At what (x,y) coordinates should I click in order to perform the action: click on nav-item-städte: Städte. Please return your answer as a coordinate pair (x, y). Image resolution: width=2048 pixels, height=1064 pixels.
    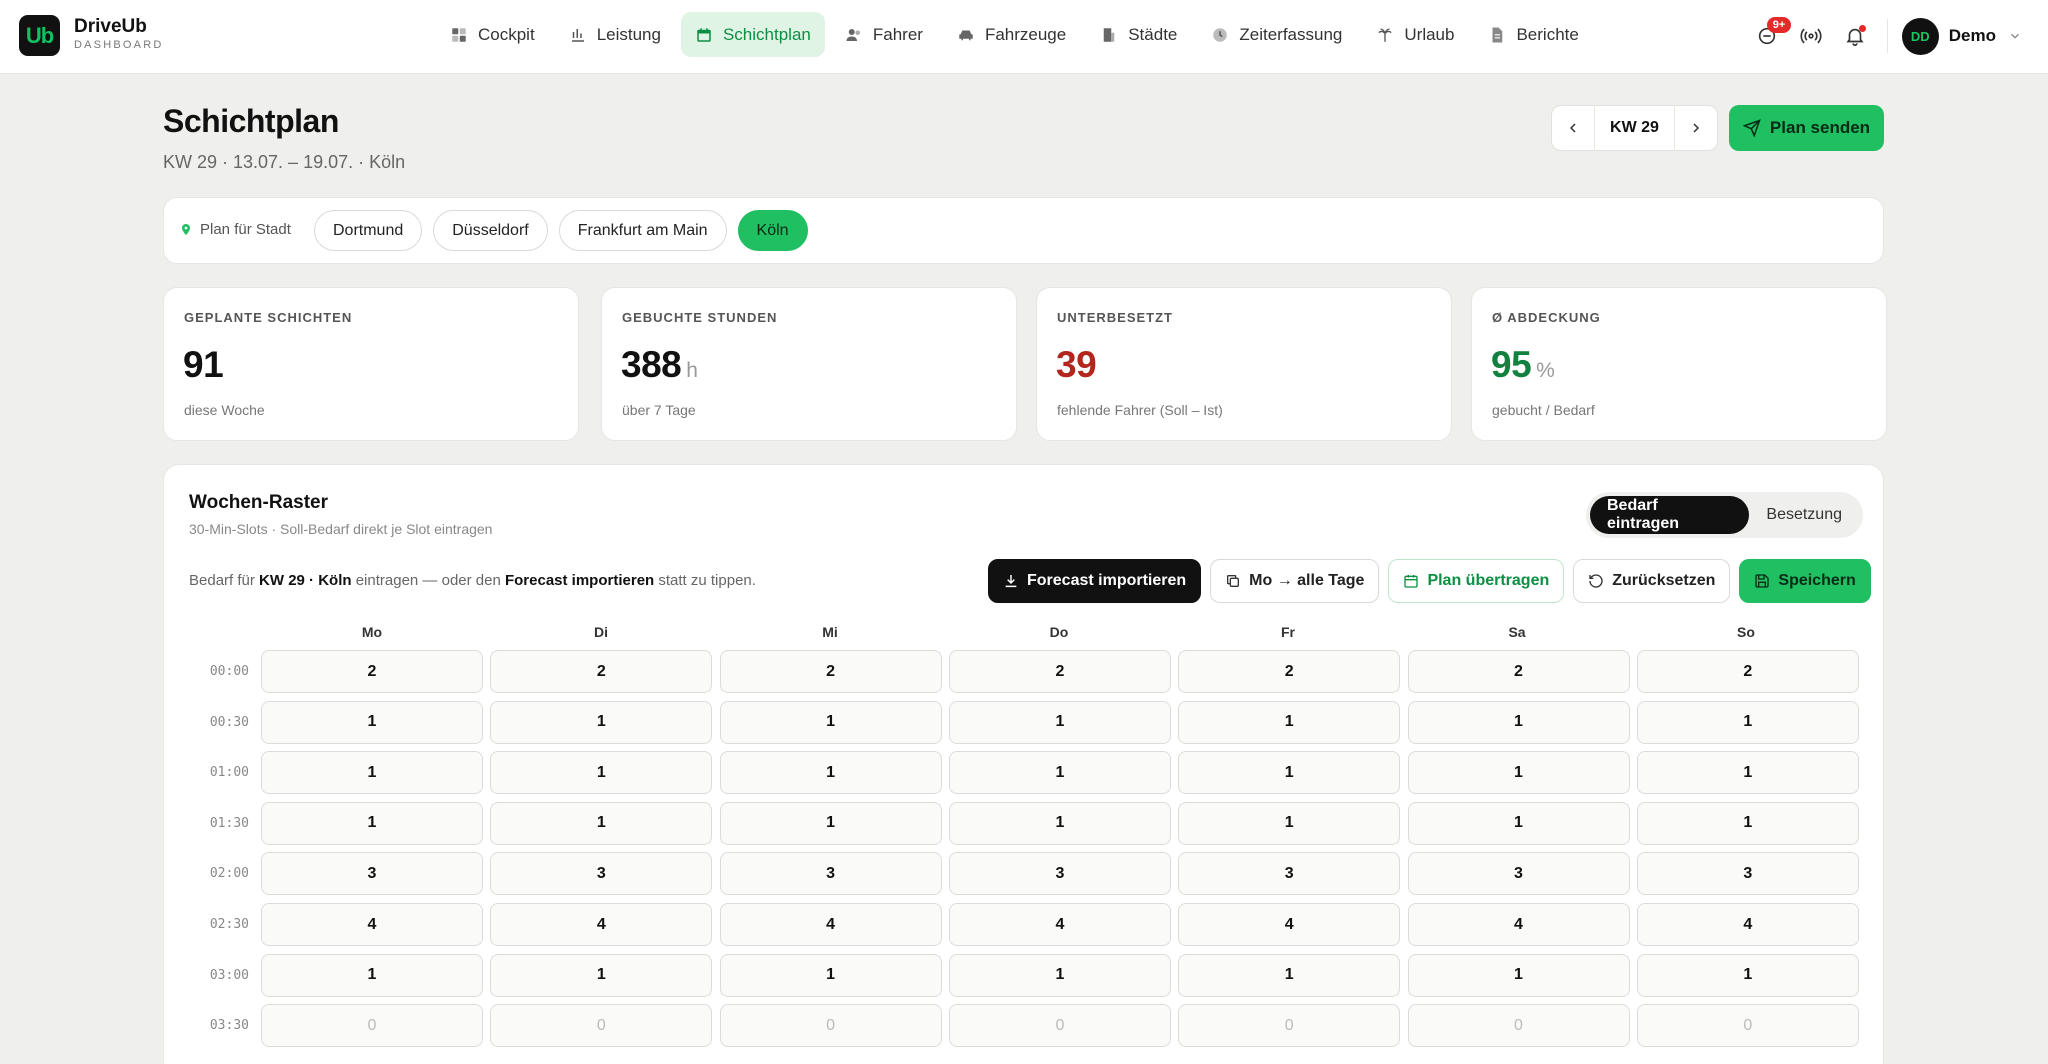
    Looking at the image, I should click on (1138, 34).